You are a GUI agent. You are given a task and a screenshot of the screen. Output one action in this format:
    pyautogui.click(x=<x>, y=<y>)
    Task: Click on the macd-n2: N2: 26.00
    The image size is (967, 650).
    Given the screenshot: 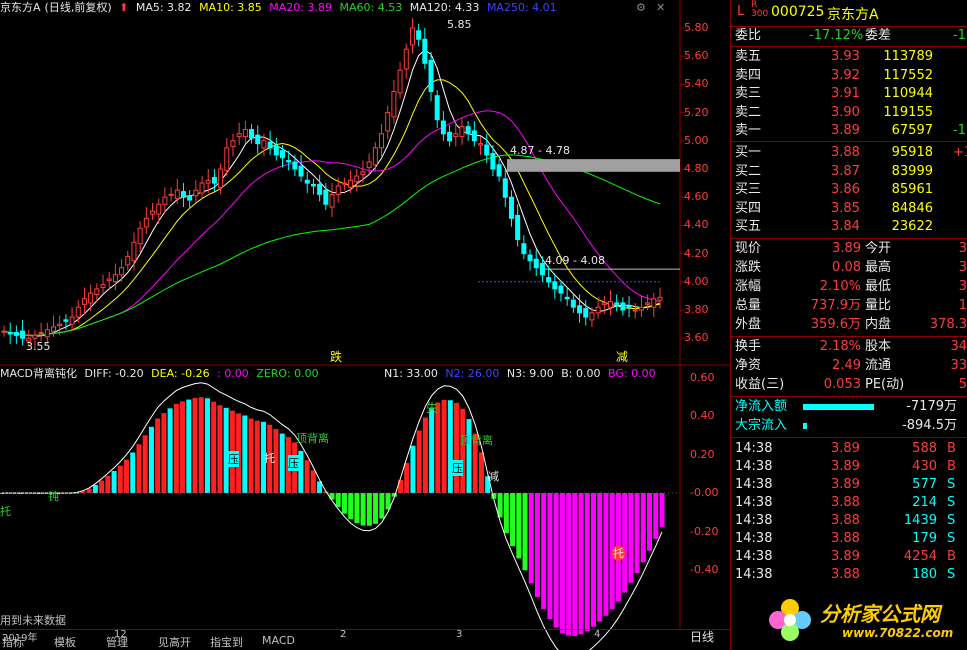 What is the action you would take?
    pyautogui.click(x=472, y=373)
    